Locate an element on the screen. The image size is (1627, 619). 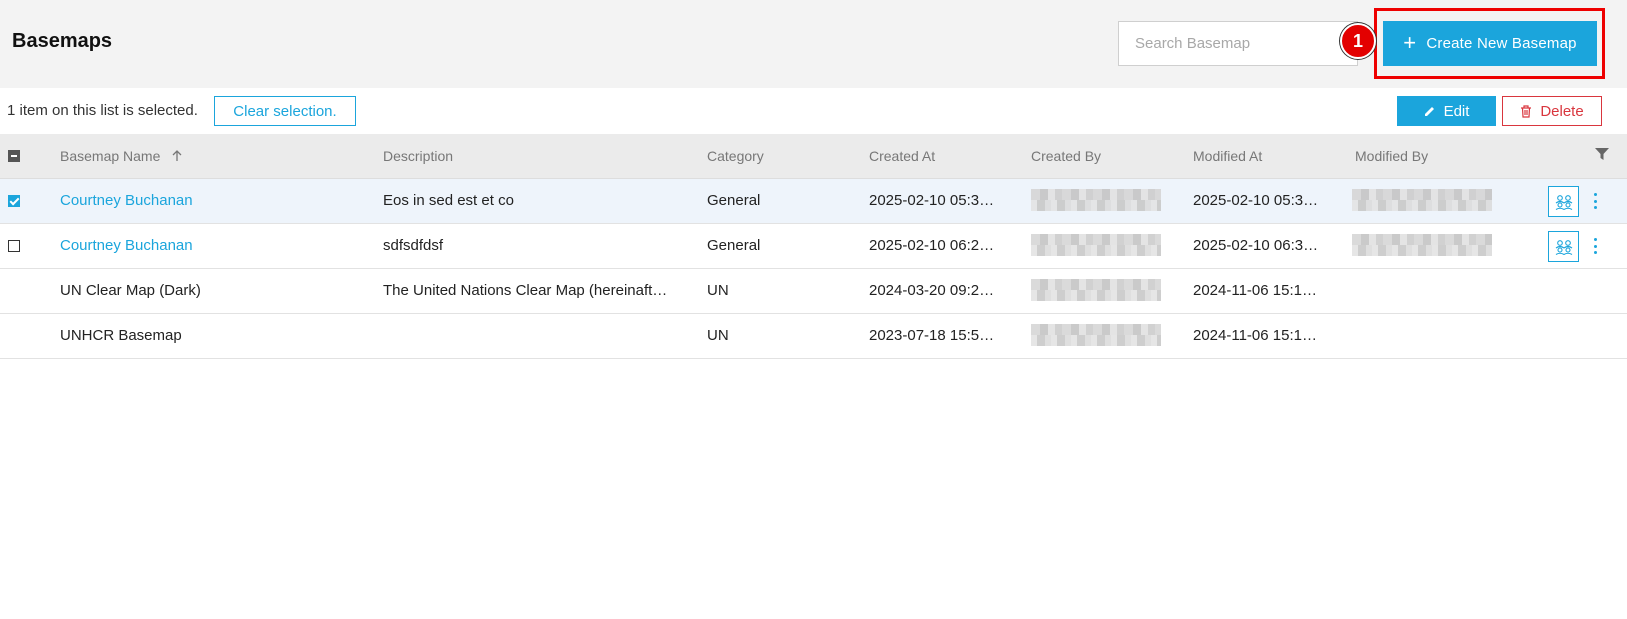
selection-status: 1 item on this list is selected. is located at coordinates (102, 110).